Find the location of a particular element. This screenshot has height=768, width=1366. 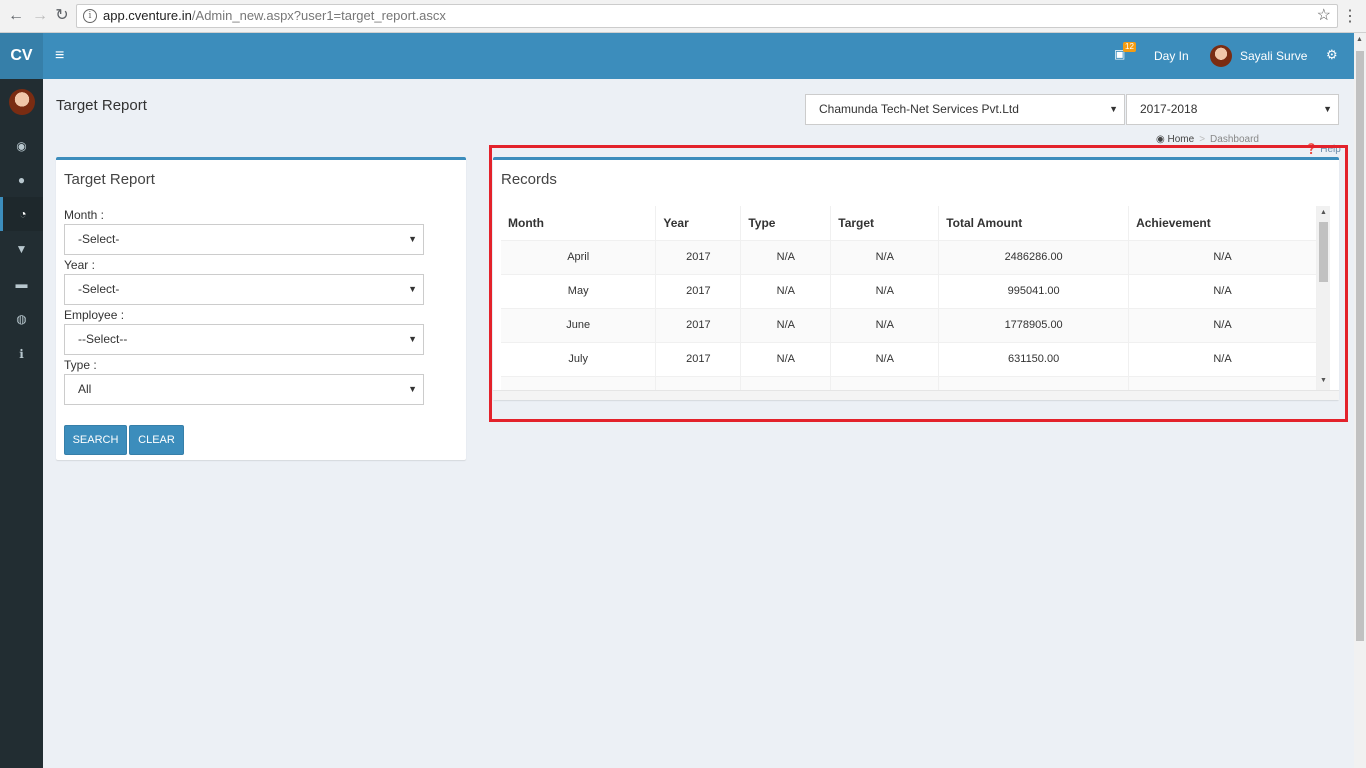

url-host: app.cventure.in is located at coordinates (147, 15).